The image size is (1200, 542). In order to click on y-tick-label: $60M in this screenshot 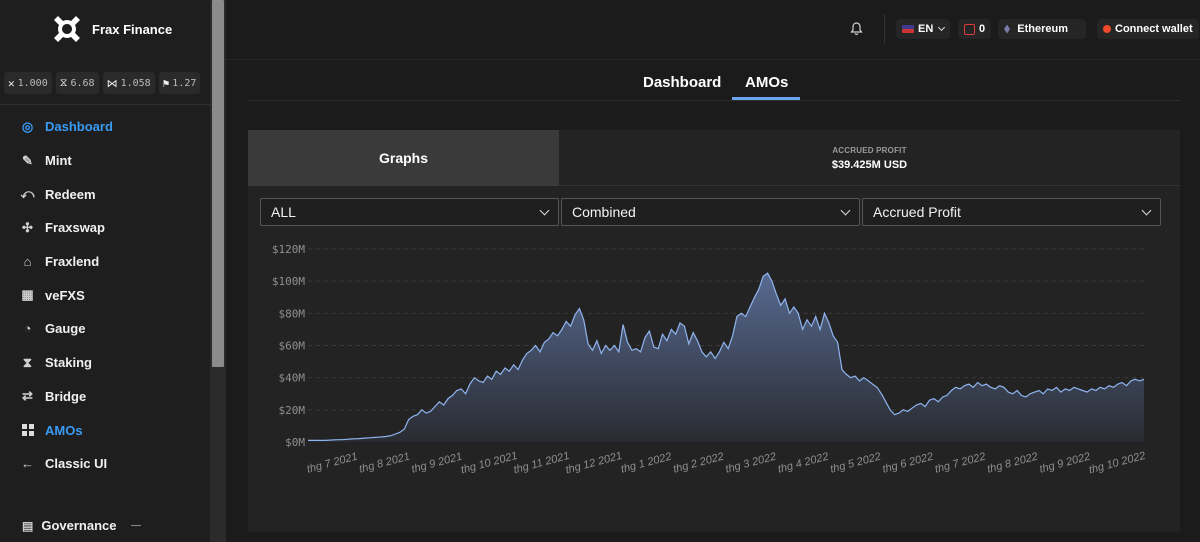, I will do `click(292, 346)`.